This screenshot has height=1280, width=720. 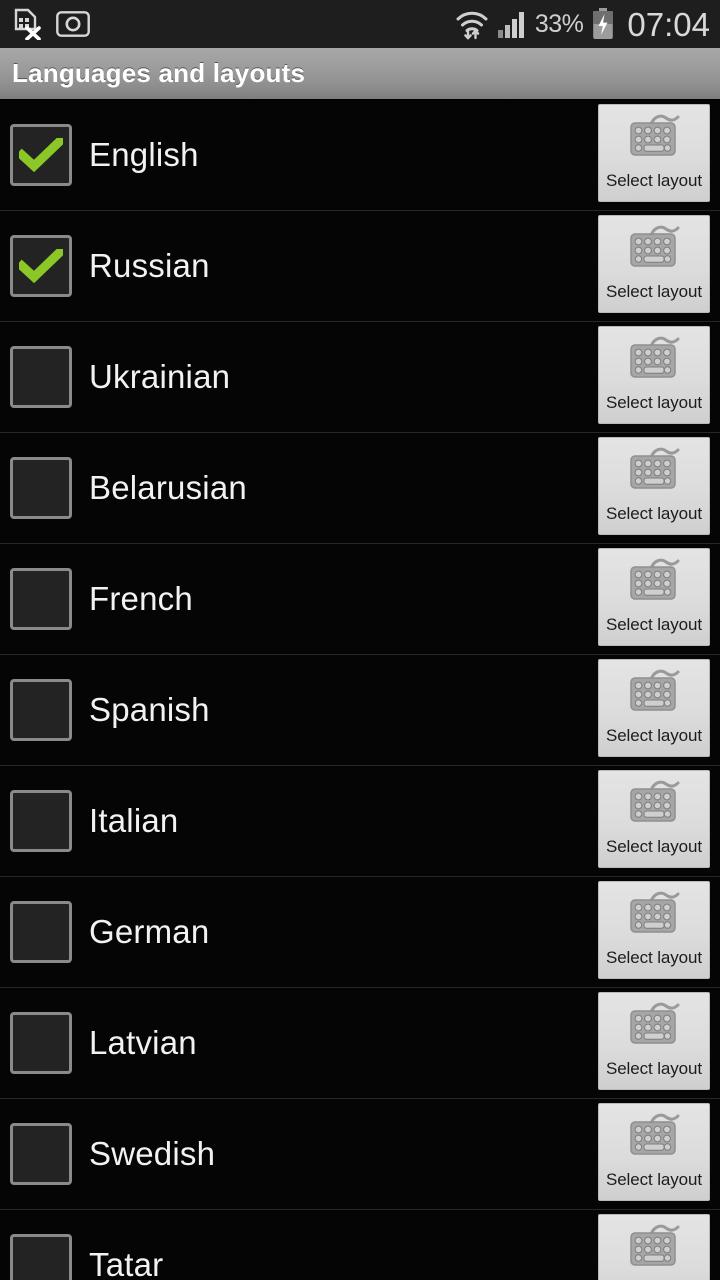 What do you see at coordinates (159, 73) in the screenshot?
I see `page-title: Languages and layouts` at bounding box center [159, 73].